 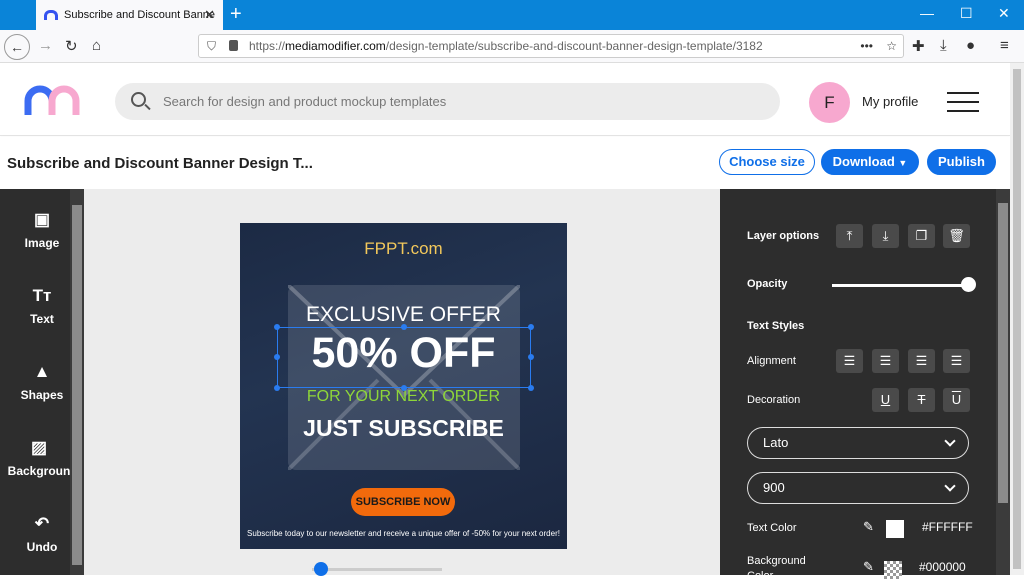 What do you see at coordinates (39, 447) in the screenshot?
I see `background-icon: ▨` at bounding box center [39, 447].